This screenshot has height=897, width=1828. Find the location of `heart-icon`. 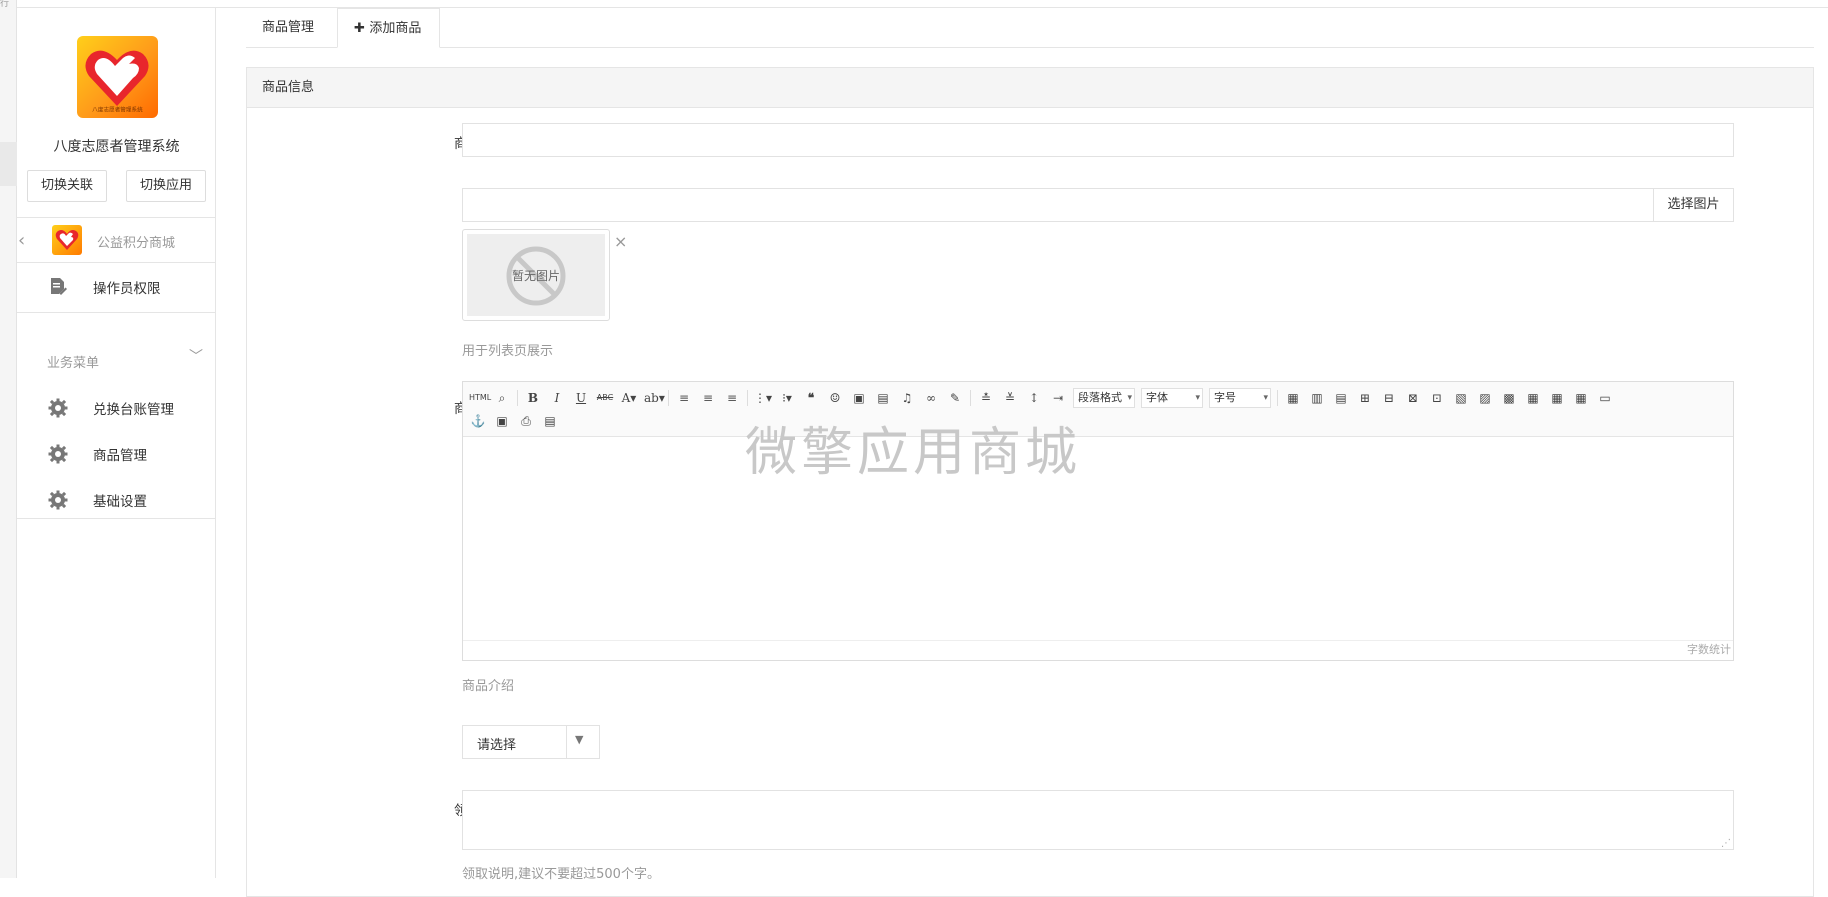

heart-icon is located at coordinates (67, 240).